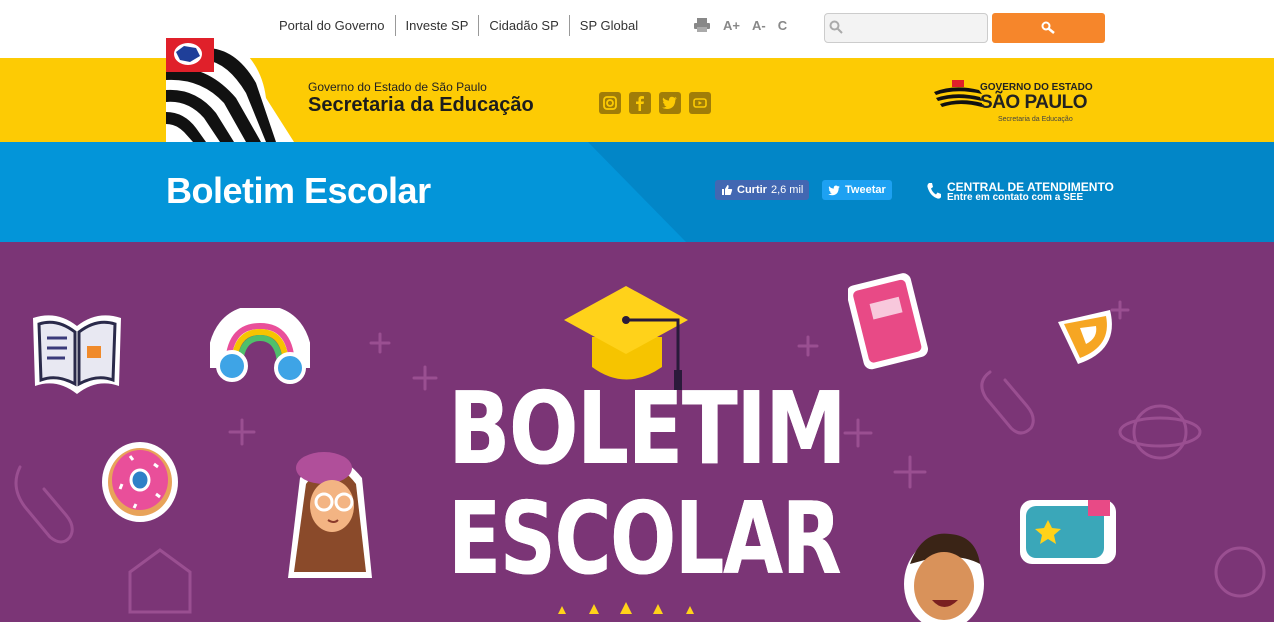 The width and height of the screenshot is (1274, 622). I want to click on like-count: 2,6 mil, so click(787, 190).